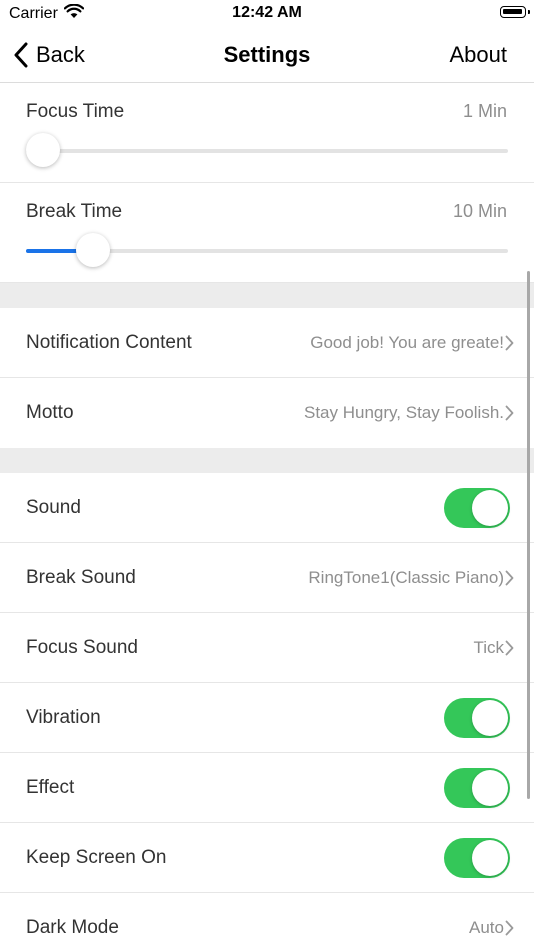 The height and width of the screenshot is (950, 534). What do you see at coordinates (267, 508) in the screenshot?
I see `sound-row: Sound` at bounding box center [267, 508].